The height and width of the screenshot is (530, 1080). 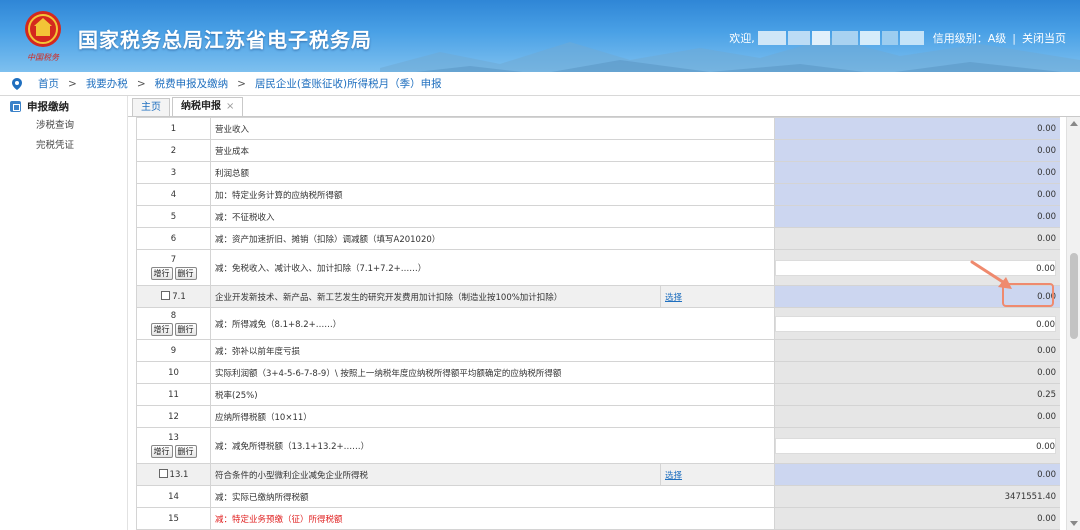 What do you see at coordinates (1074, 123) in the screenshot?
I see `scroll-up-icon` at bounding box center [1074, 123].